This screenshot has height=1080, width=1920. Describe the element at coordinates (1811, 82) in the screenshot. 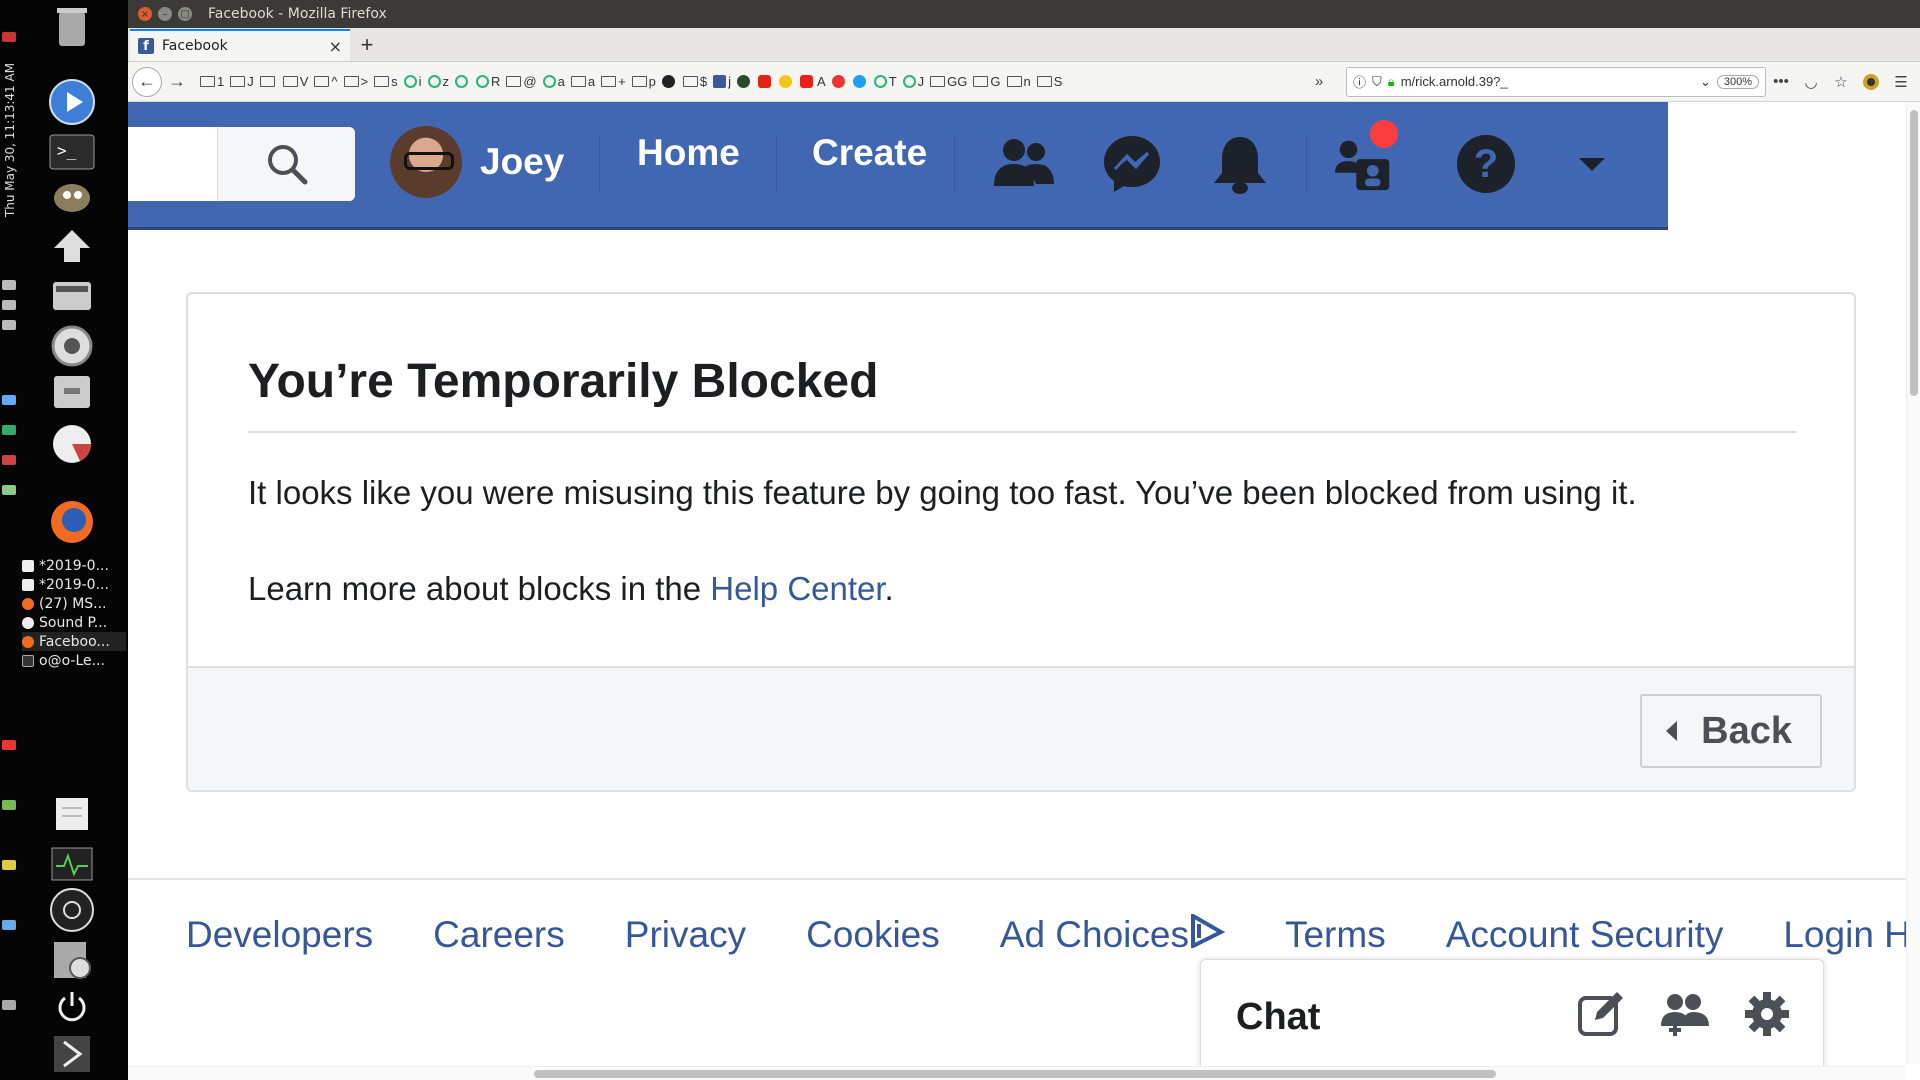

I see `pocket-icon: ◡` at that location.